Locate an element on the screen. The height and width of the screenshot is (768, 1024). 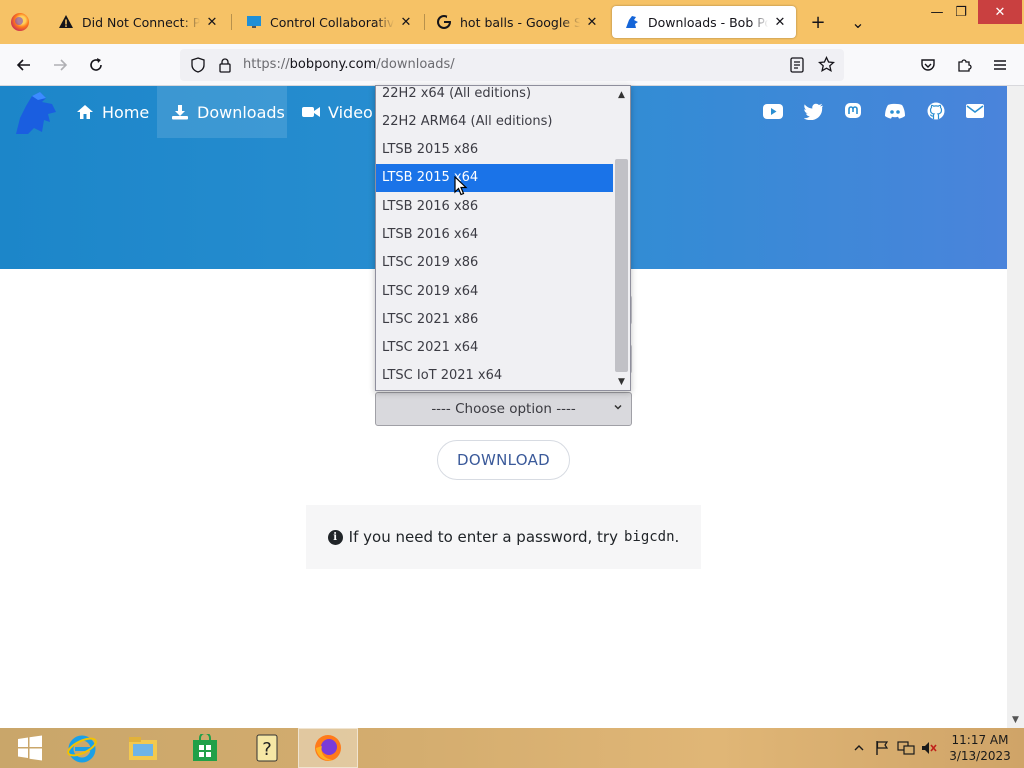
taskbar-internet-explorer is located at coordinates (82, 748).